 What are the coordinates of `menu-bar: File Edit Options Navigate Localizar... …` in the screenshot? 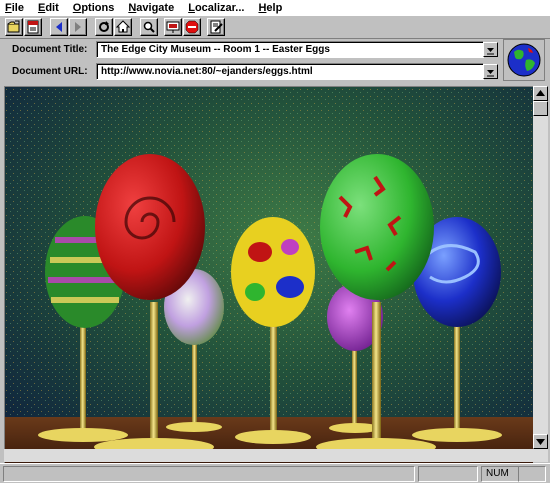 It's located at (275, 7).